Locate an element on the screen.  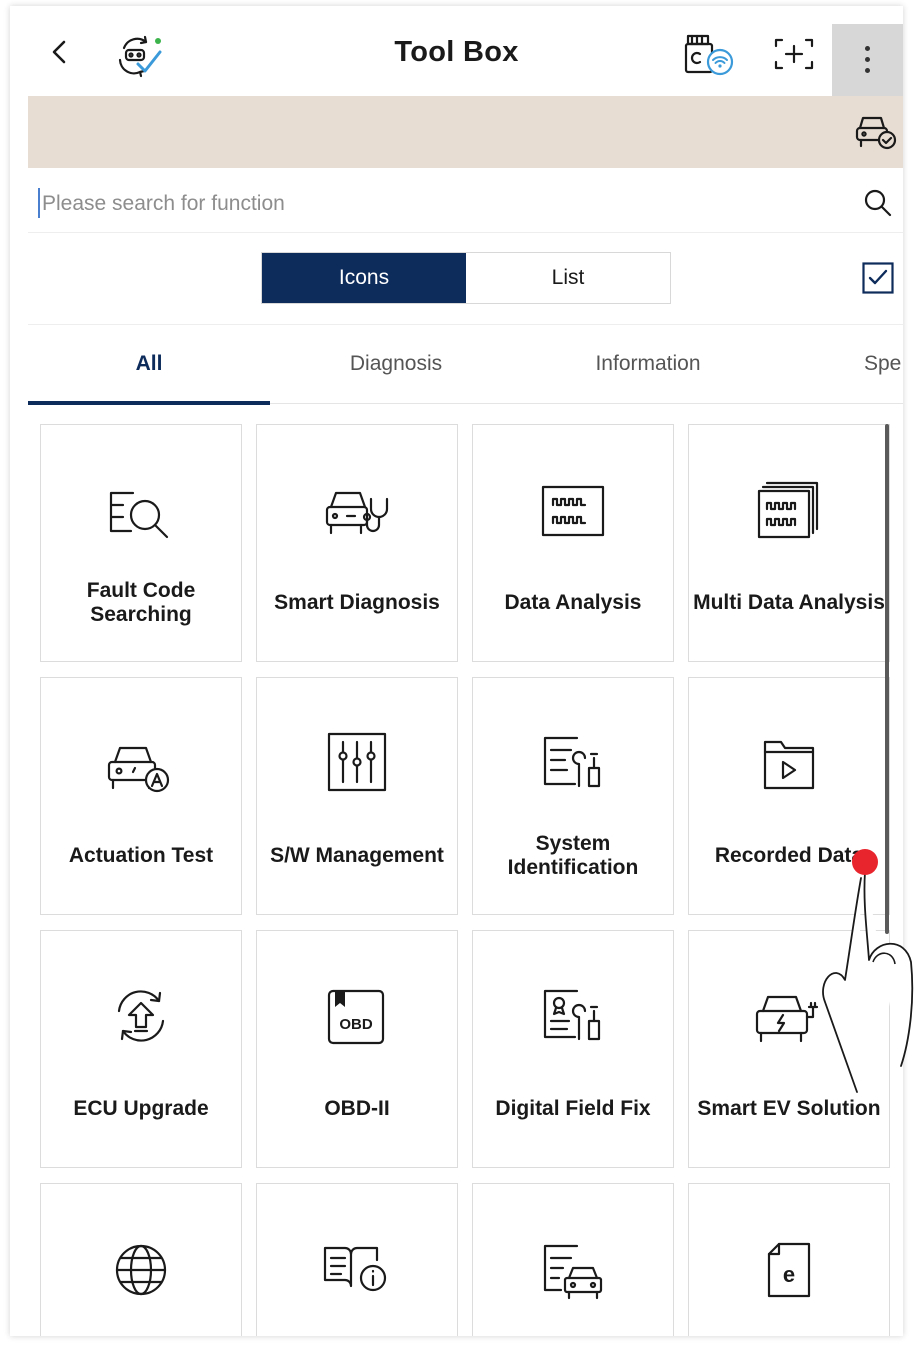
card-label: Smart Diagnosis is located at coordinates (357, 602).